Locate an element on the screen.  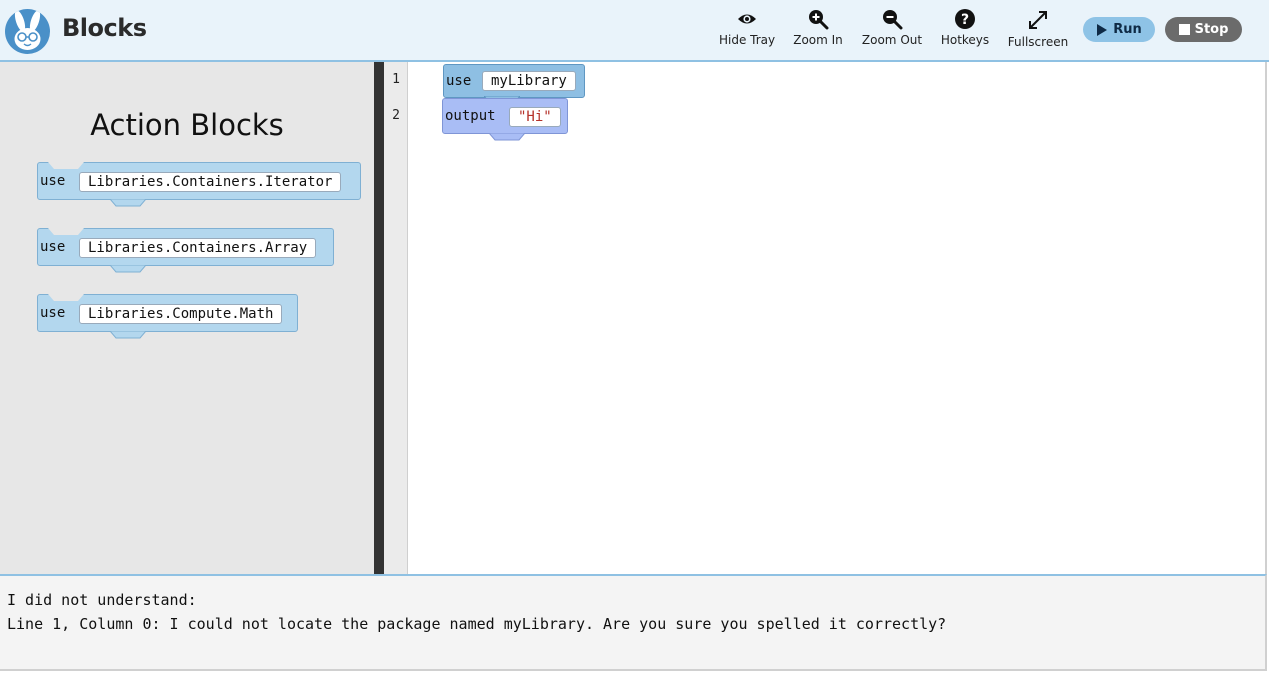
output-line: I did not understand: is located at coordinates (102, 600).